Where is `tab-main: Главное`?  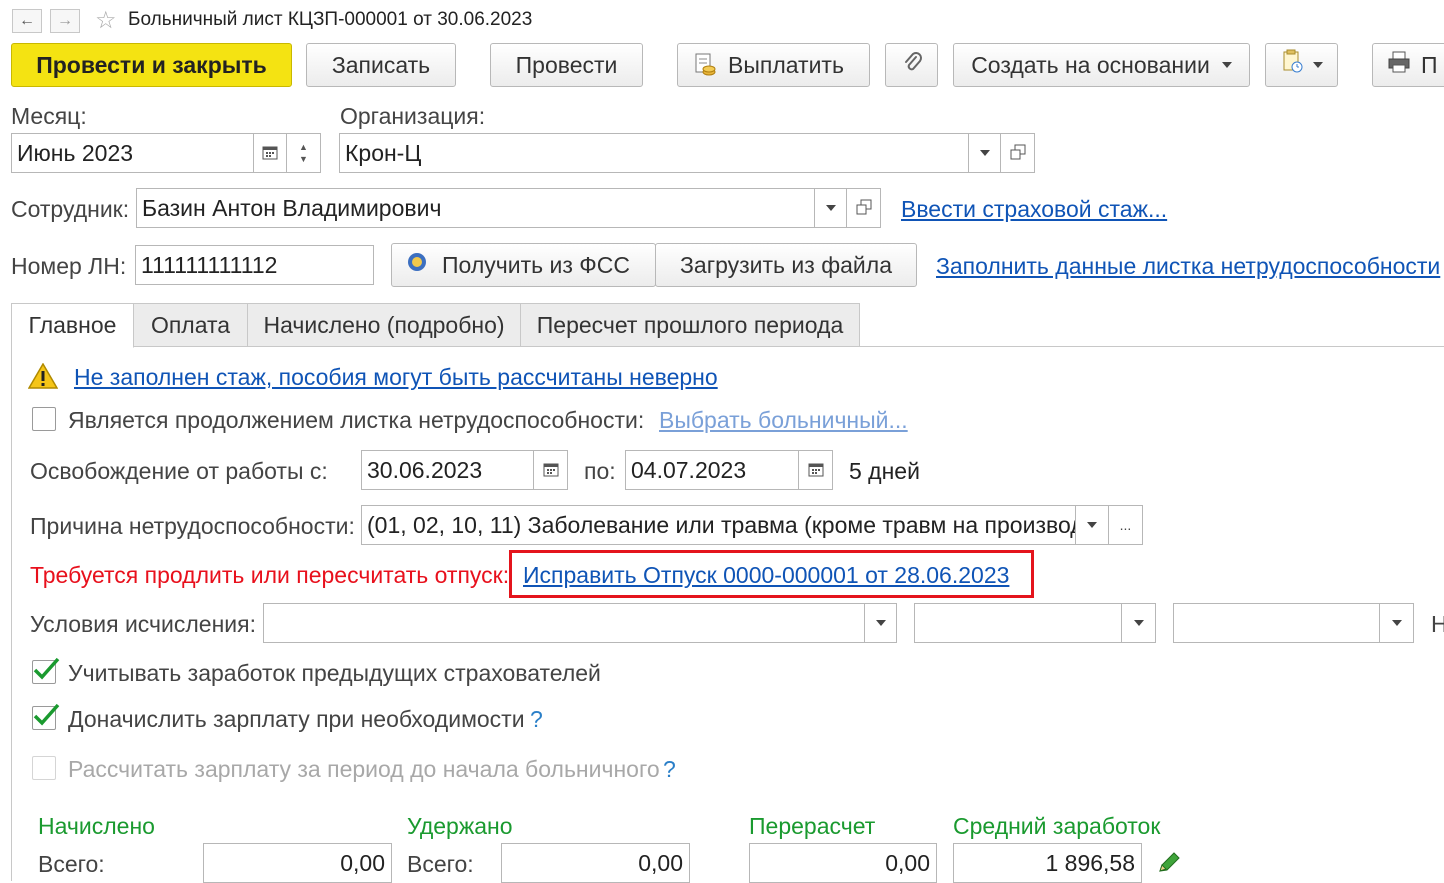
tab-main: Главное is located at coordinates (72, 325).